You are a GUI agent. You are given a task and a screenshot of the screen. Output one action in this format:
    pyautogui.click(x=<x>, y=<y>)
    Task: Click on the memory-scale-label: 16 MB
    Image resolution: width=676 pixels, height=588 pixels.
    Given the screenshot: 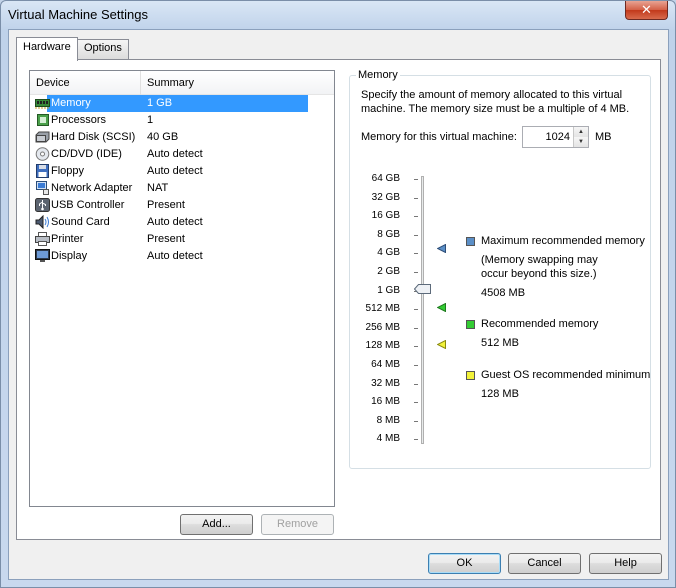 What is the action you would take?
    pyautogui.click(x=385, y=402)
    